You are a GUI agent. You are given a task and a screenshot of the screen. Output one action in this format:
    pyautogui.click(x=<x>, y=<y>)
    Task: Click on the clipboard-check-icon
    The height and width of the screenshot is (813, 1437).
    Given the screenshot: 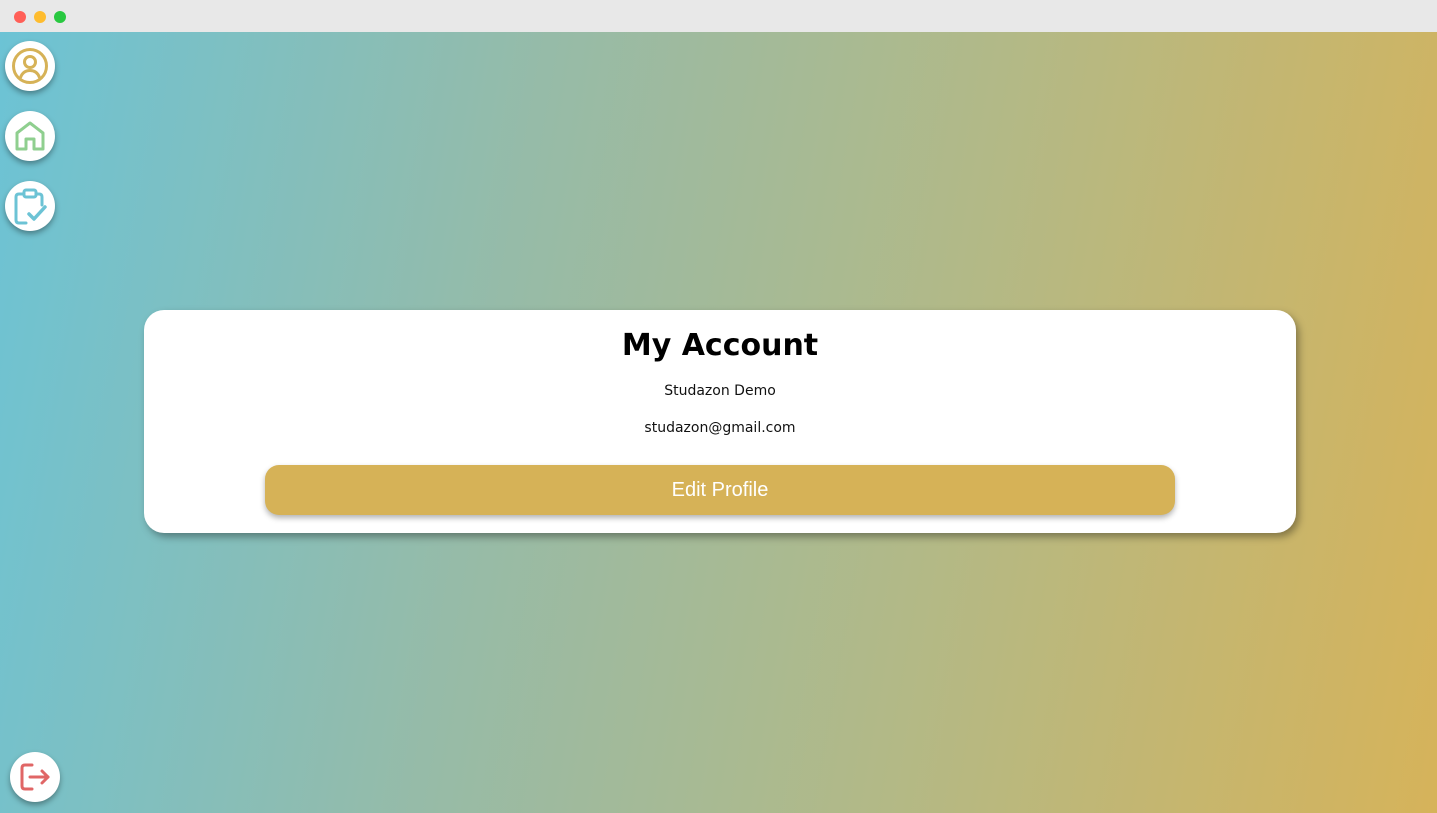 What is the action you would take?
    pyautogui.click(x=30, y=206)
    